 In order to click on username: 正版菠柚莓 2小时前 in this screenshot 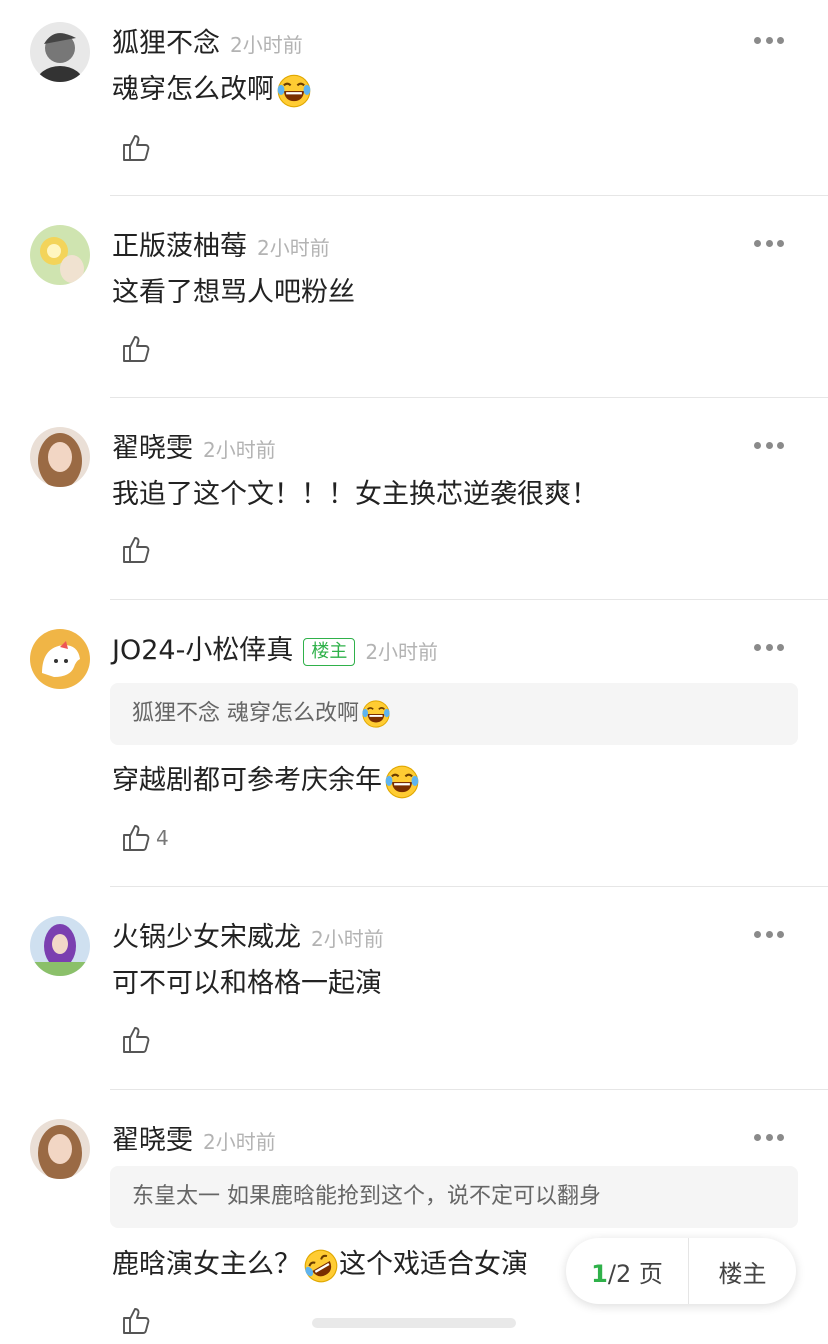, I will do `click(221, 247)`.